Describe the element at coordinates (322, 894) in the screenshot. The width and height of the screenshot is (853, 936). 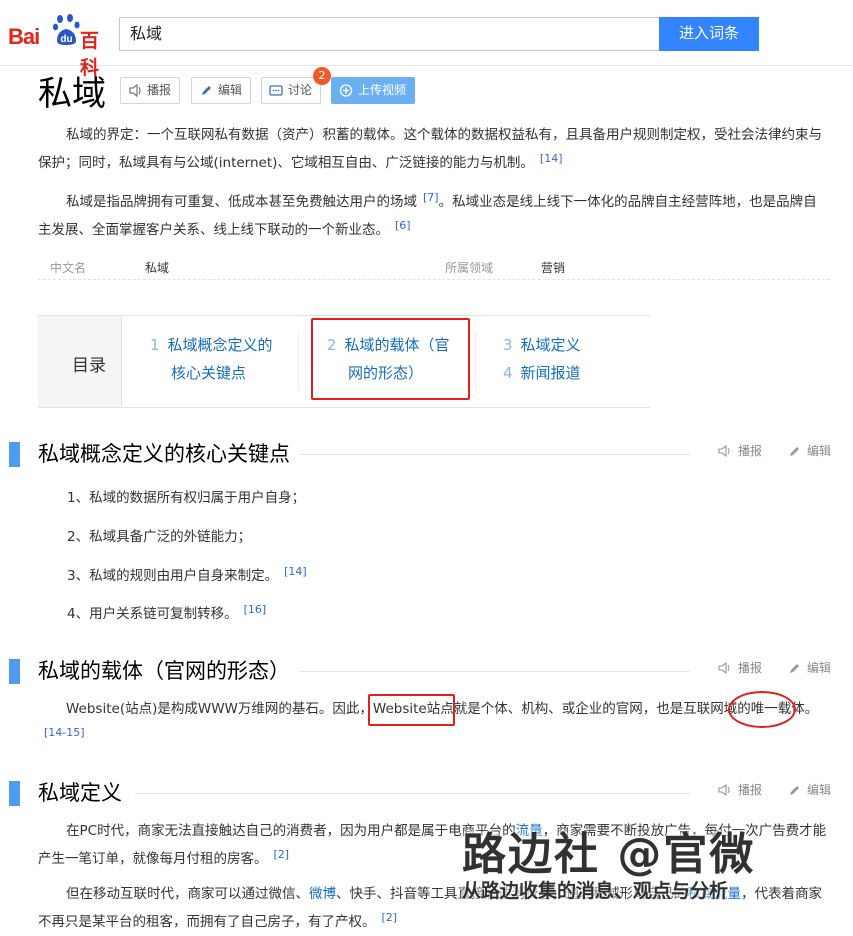
I see `inline-link: 微博` at that location.